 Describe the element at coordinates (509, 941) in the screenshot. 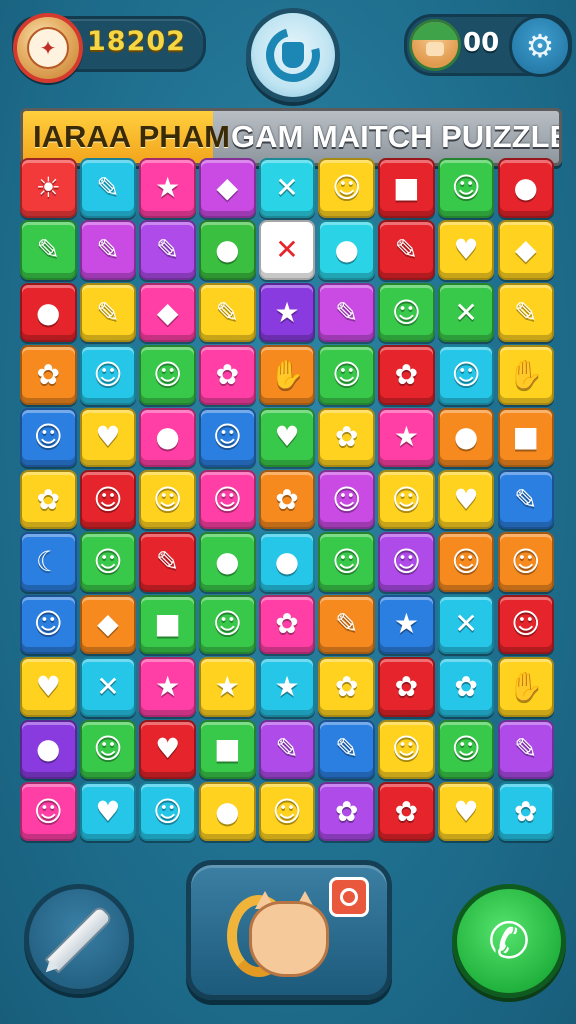

I see `call-button: ✆` at that location.